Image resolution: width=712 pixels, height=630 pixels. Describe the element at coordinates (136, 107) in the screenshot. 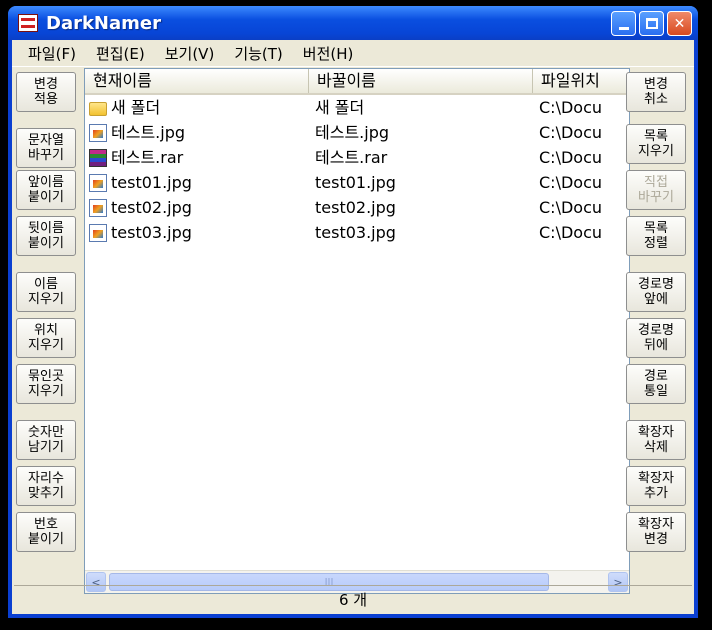

I see `current-name: 새 폴더` at that location.